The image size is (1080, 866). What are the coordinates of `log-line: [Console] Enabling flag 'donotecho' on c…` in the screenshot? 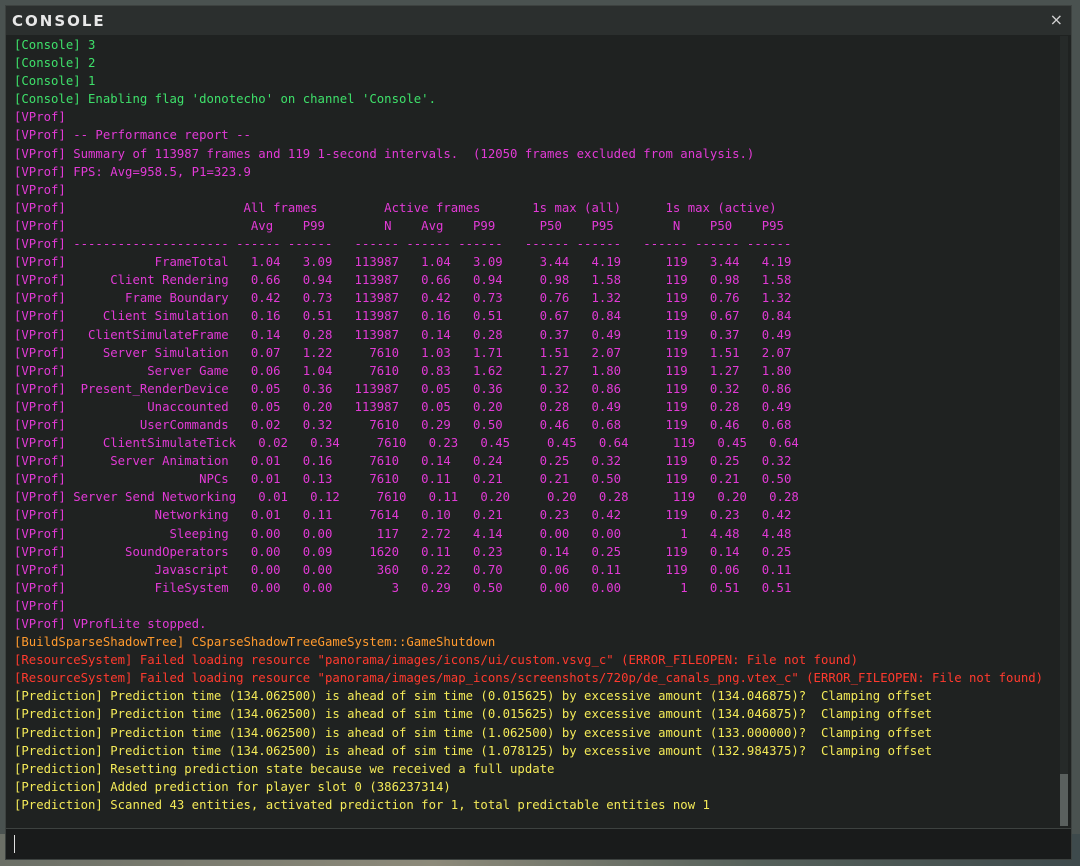 It's located at (225, 99).